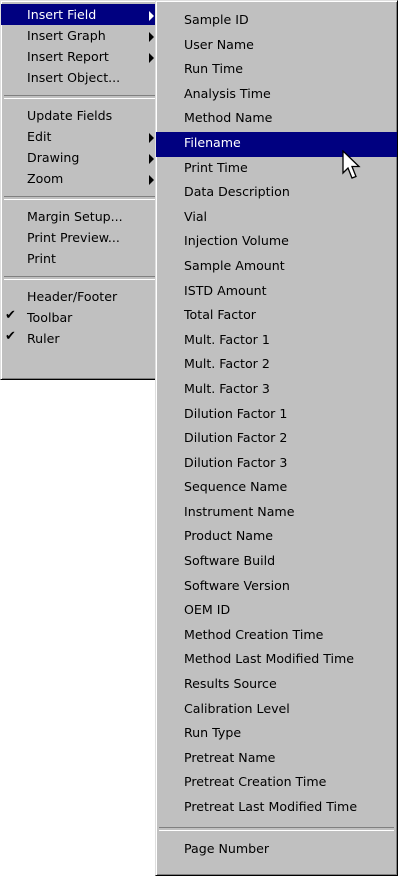 Image resolution: width=398 pixels, height=876 pixels. I want to click on menu-item-insert-field: Insert Field, so click(84, 14).